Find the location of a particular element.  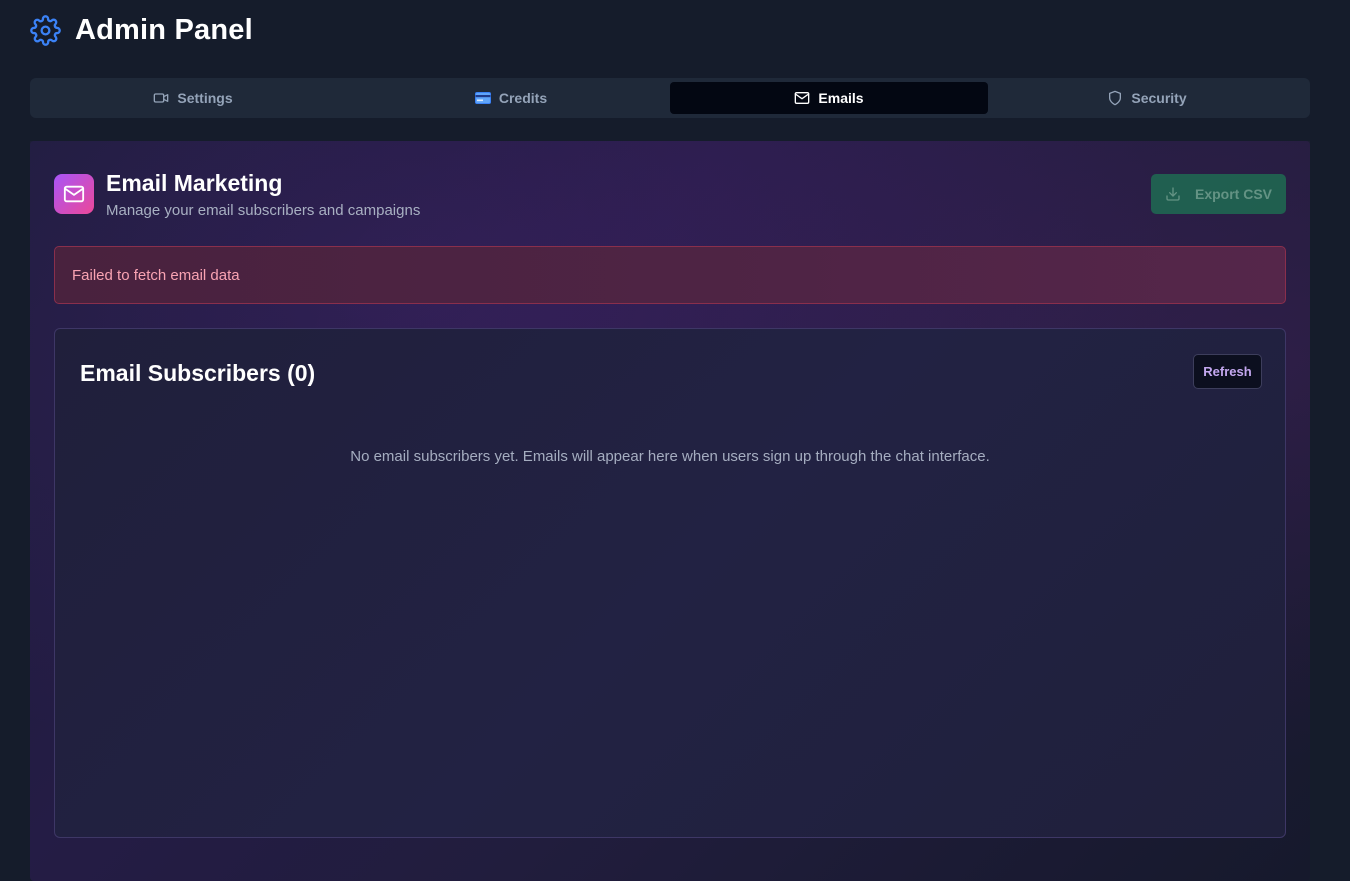

tab-settings: Settings is located at coordinates (193, 98).